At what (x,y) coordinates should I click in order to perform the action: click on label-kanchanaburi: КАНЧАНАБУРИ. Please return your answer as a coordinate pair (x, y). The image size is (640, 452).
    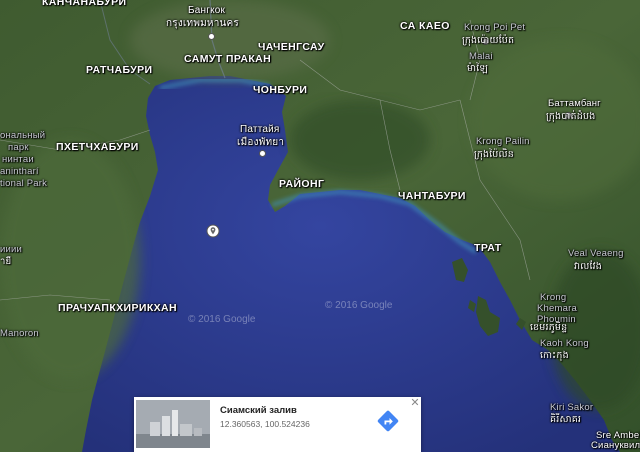
    Looking at the image, I should click on (84, 4).